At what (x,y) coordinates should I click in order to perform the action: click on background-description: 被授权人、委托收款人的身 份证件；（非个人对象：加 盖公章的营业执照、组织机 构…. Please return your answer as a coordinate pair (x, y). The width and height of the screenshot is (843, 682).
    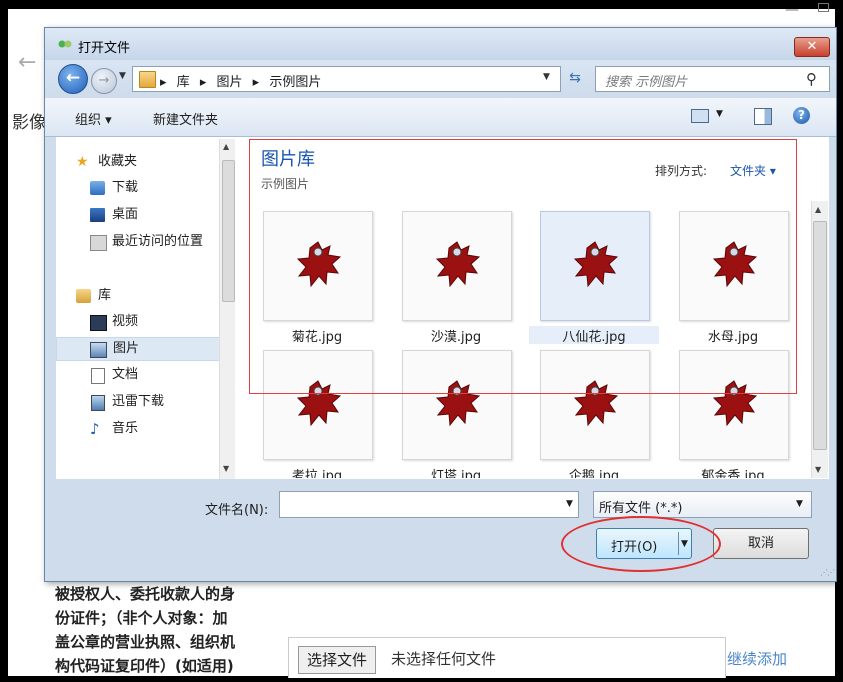
    Looking at the image, I should click on (165, 630).